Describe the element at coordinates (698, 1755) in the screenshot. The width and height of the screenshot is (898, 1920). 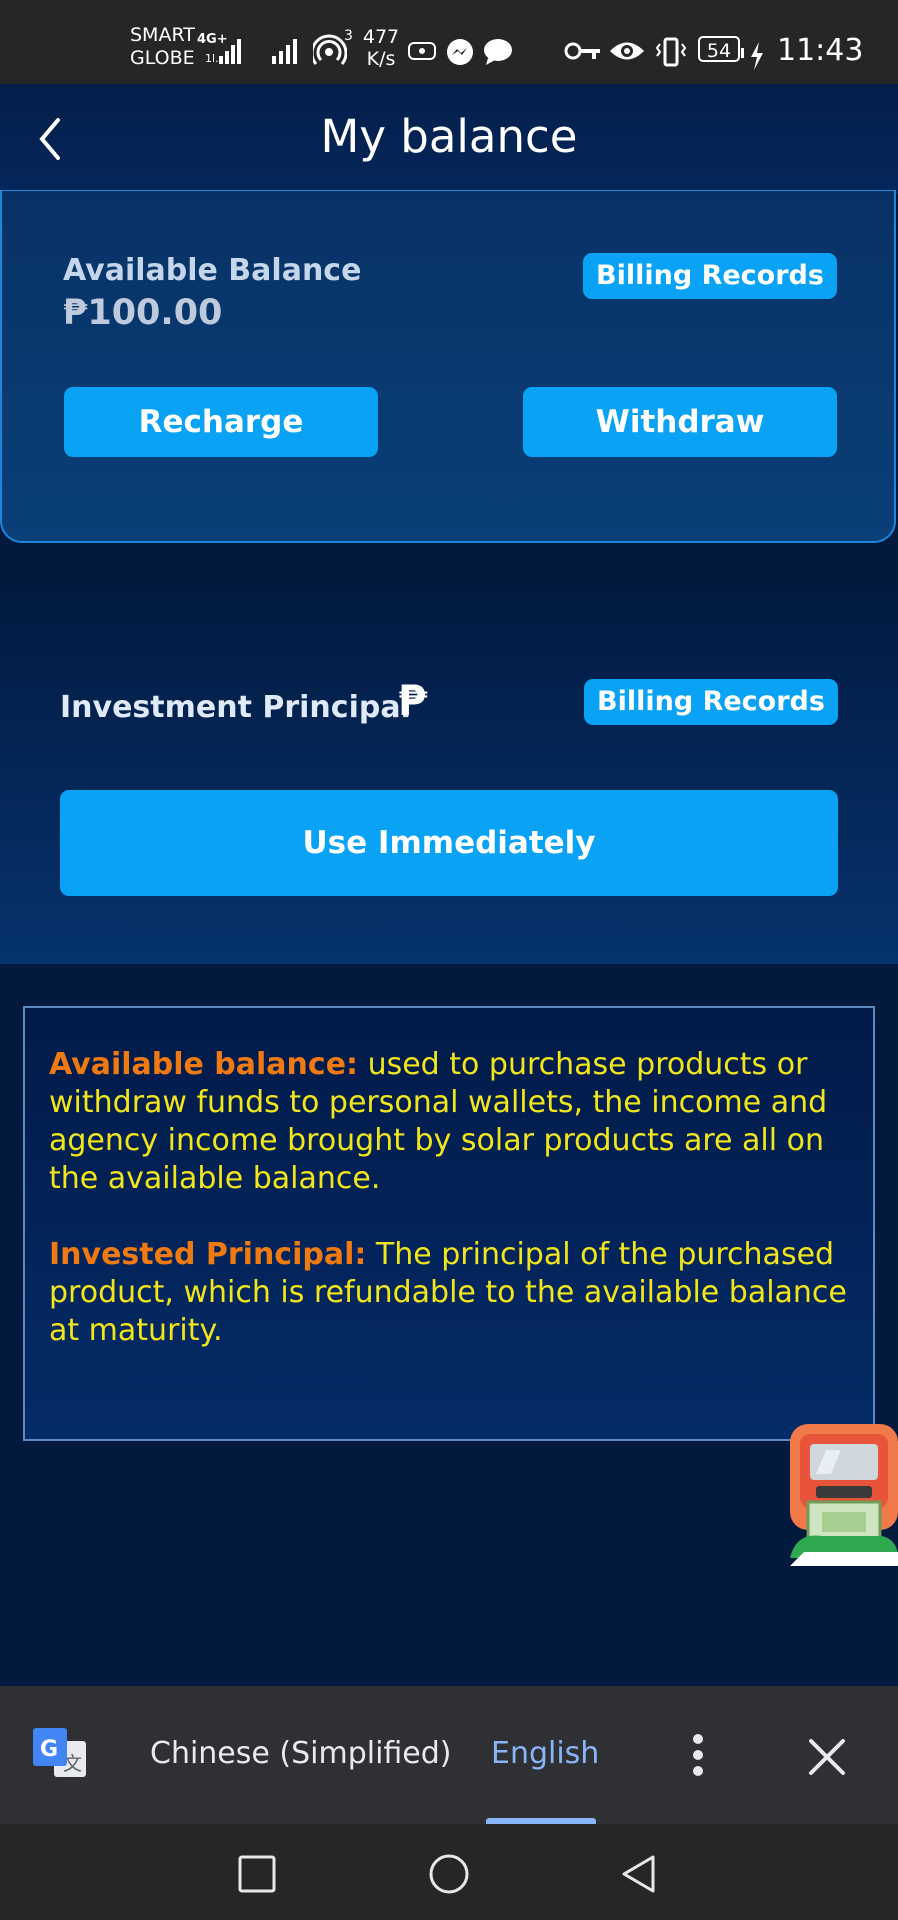
I see `more-options-icon` at that location.